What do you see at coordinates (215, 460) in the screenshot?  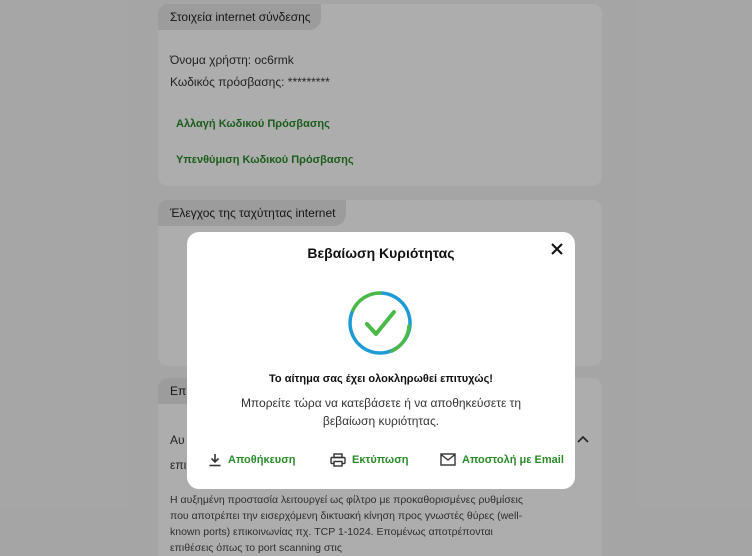 I see `download-icon` at bounding box center [215, 460].